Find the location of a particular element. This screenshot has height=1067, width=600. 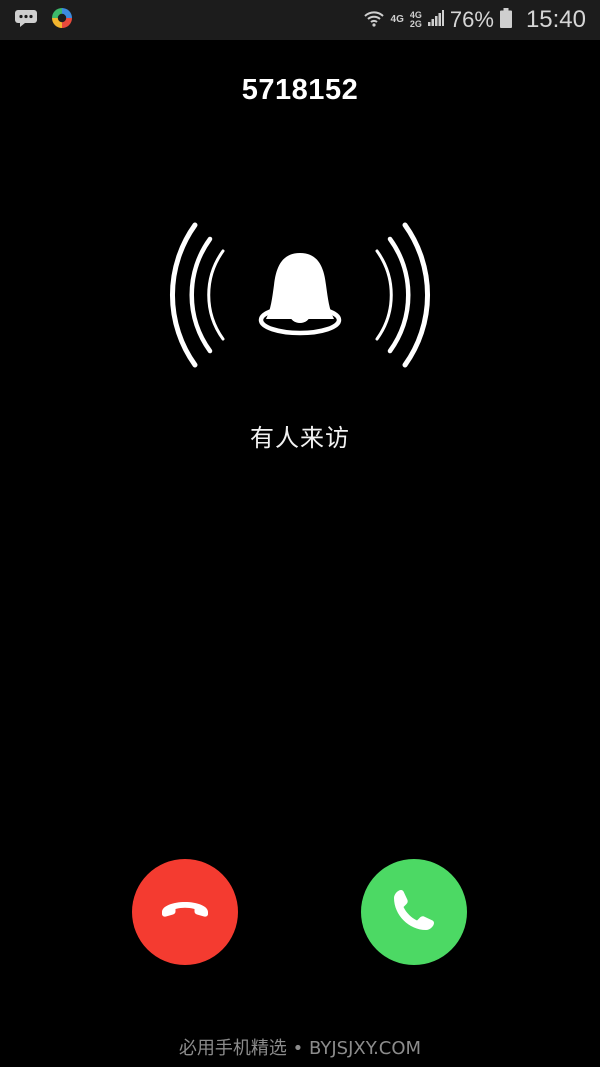

battery-percent: 76% is located at coordinates (471, 19).